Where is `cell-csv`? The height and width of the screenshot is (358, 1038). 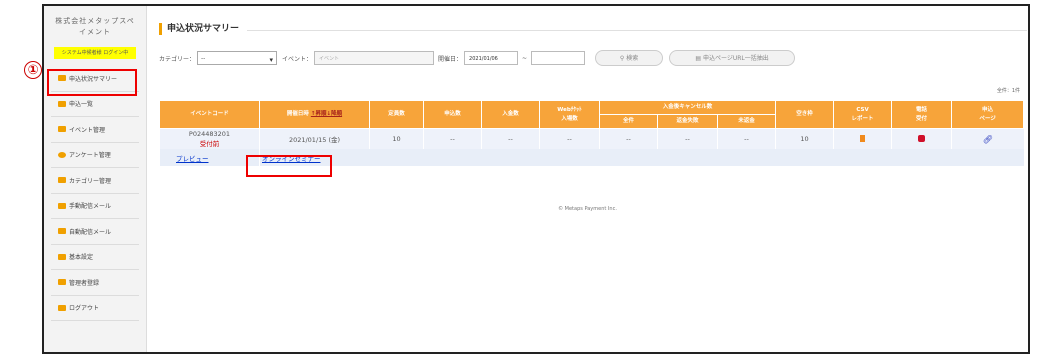 cell-csv is located at coordinates (862, 138).